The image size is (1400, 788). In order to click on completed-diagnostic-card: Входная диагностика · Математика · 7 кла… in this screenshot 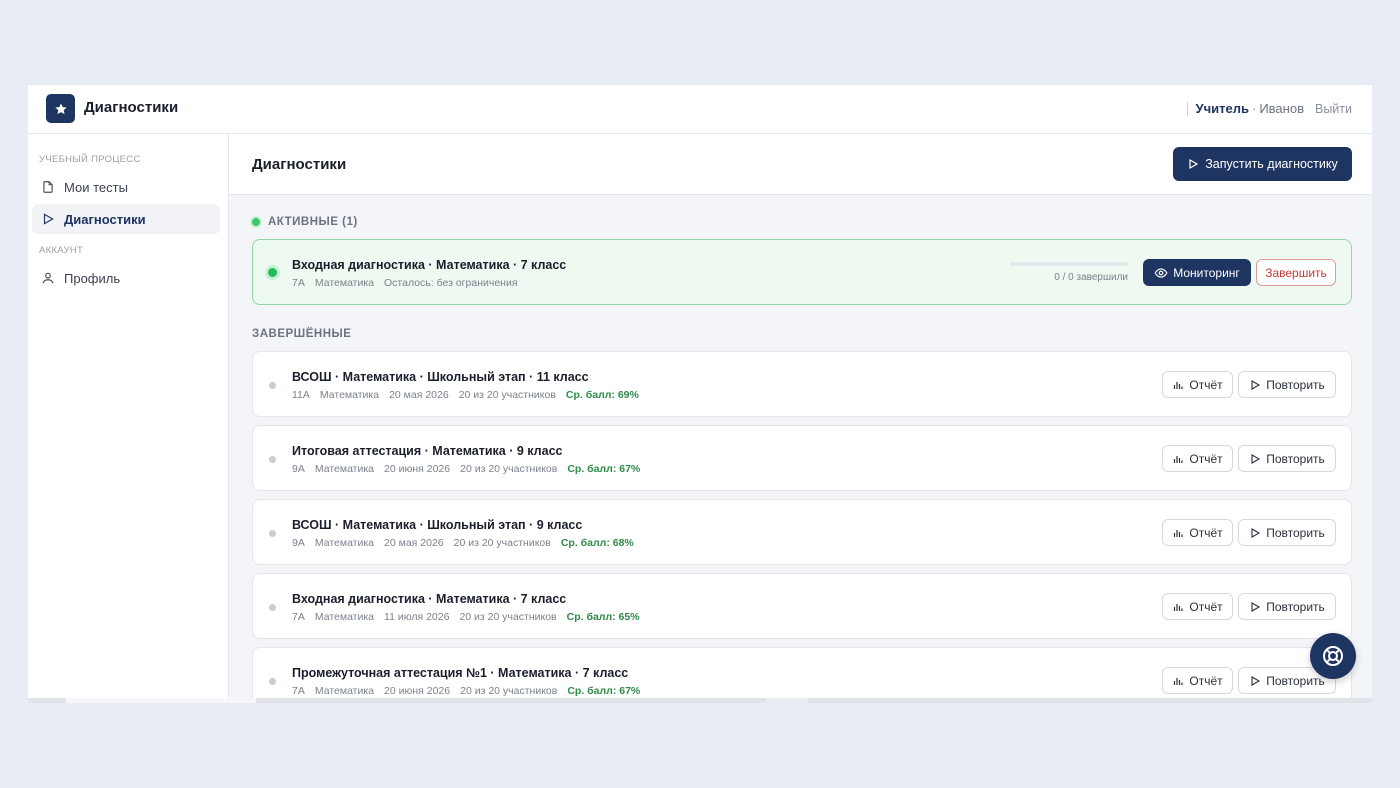, I will do `click(802, 606)`.